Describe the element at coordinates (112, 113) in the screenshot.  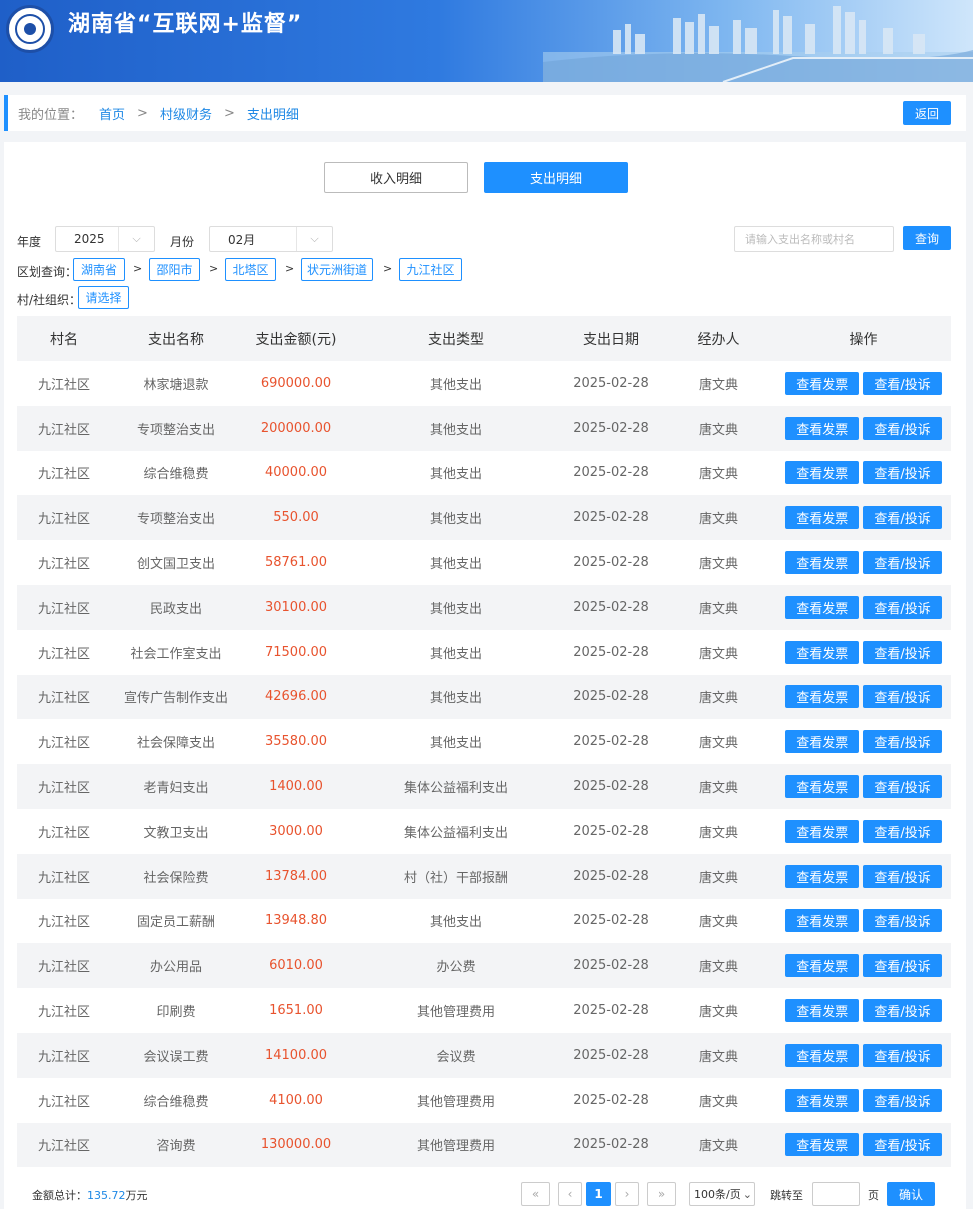
I see `breadcrumb-home-link: 首页` at that location.